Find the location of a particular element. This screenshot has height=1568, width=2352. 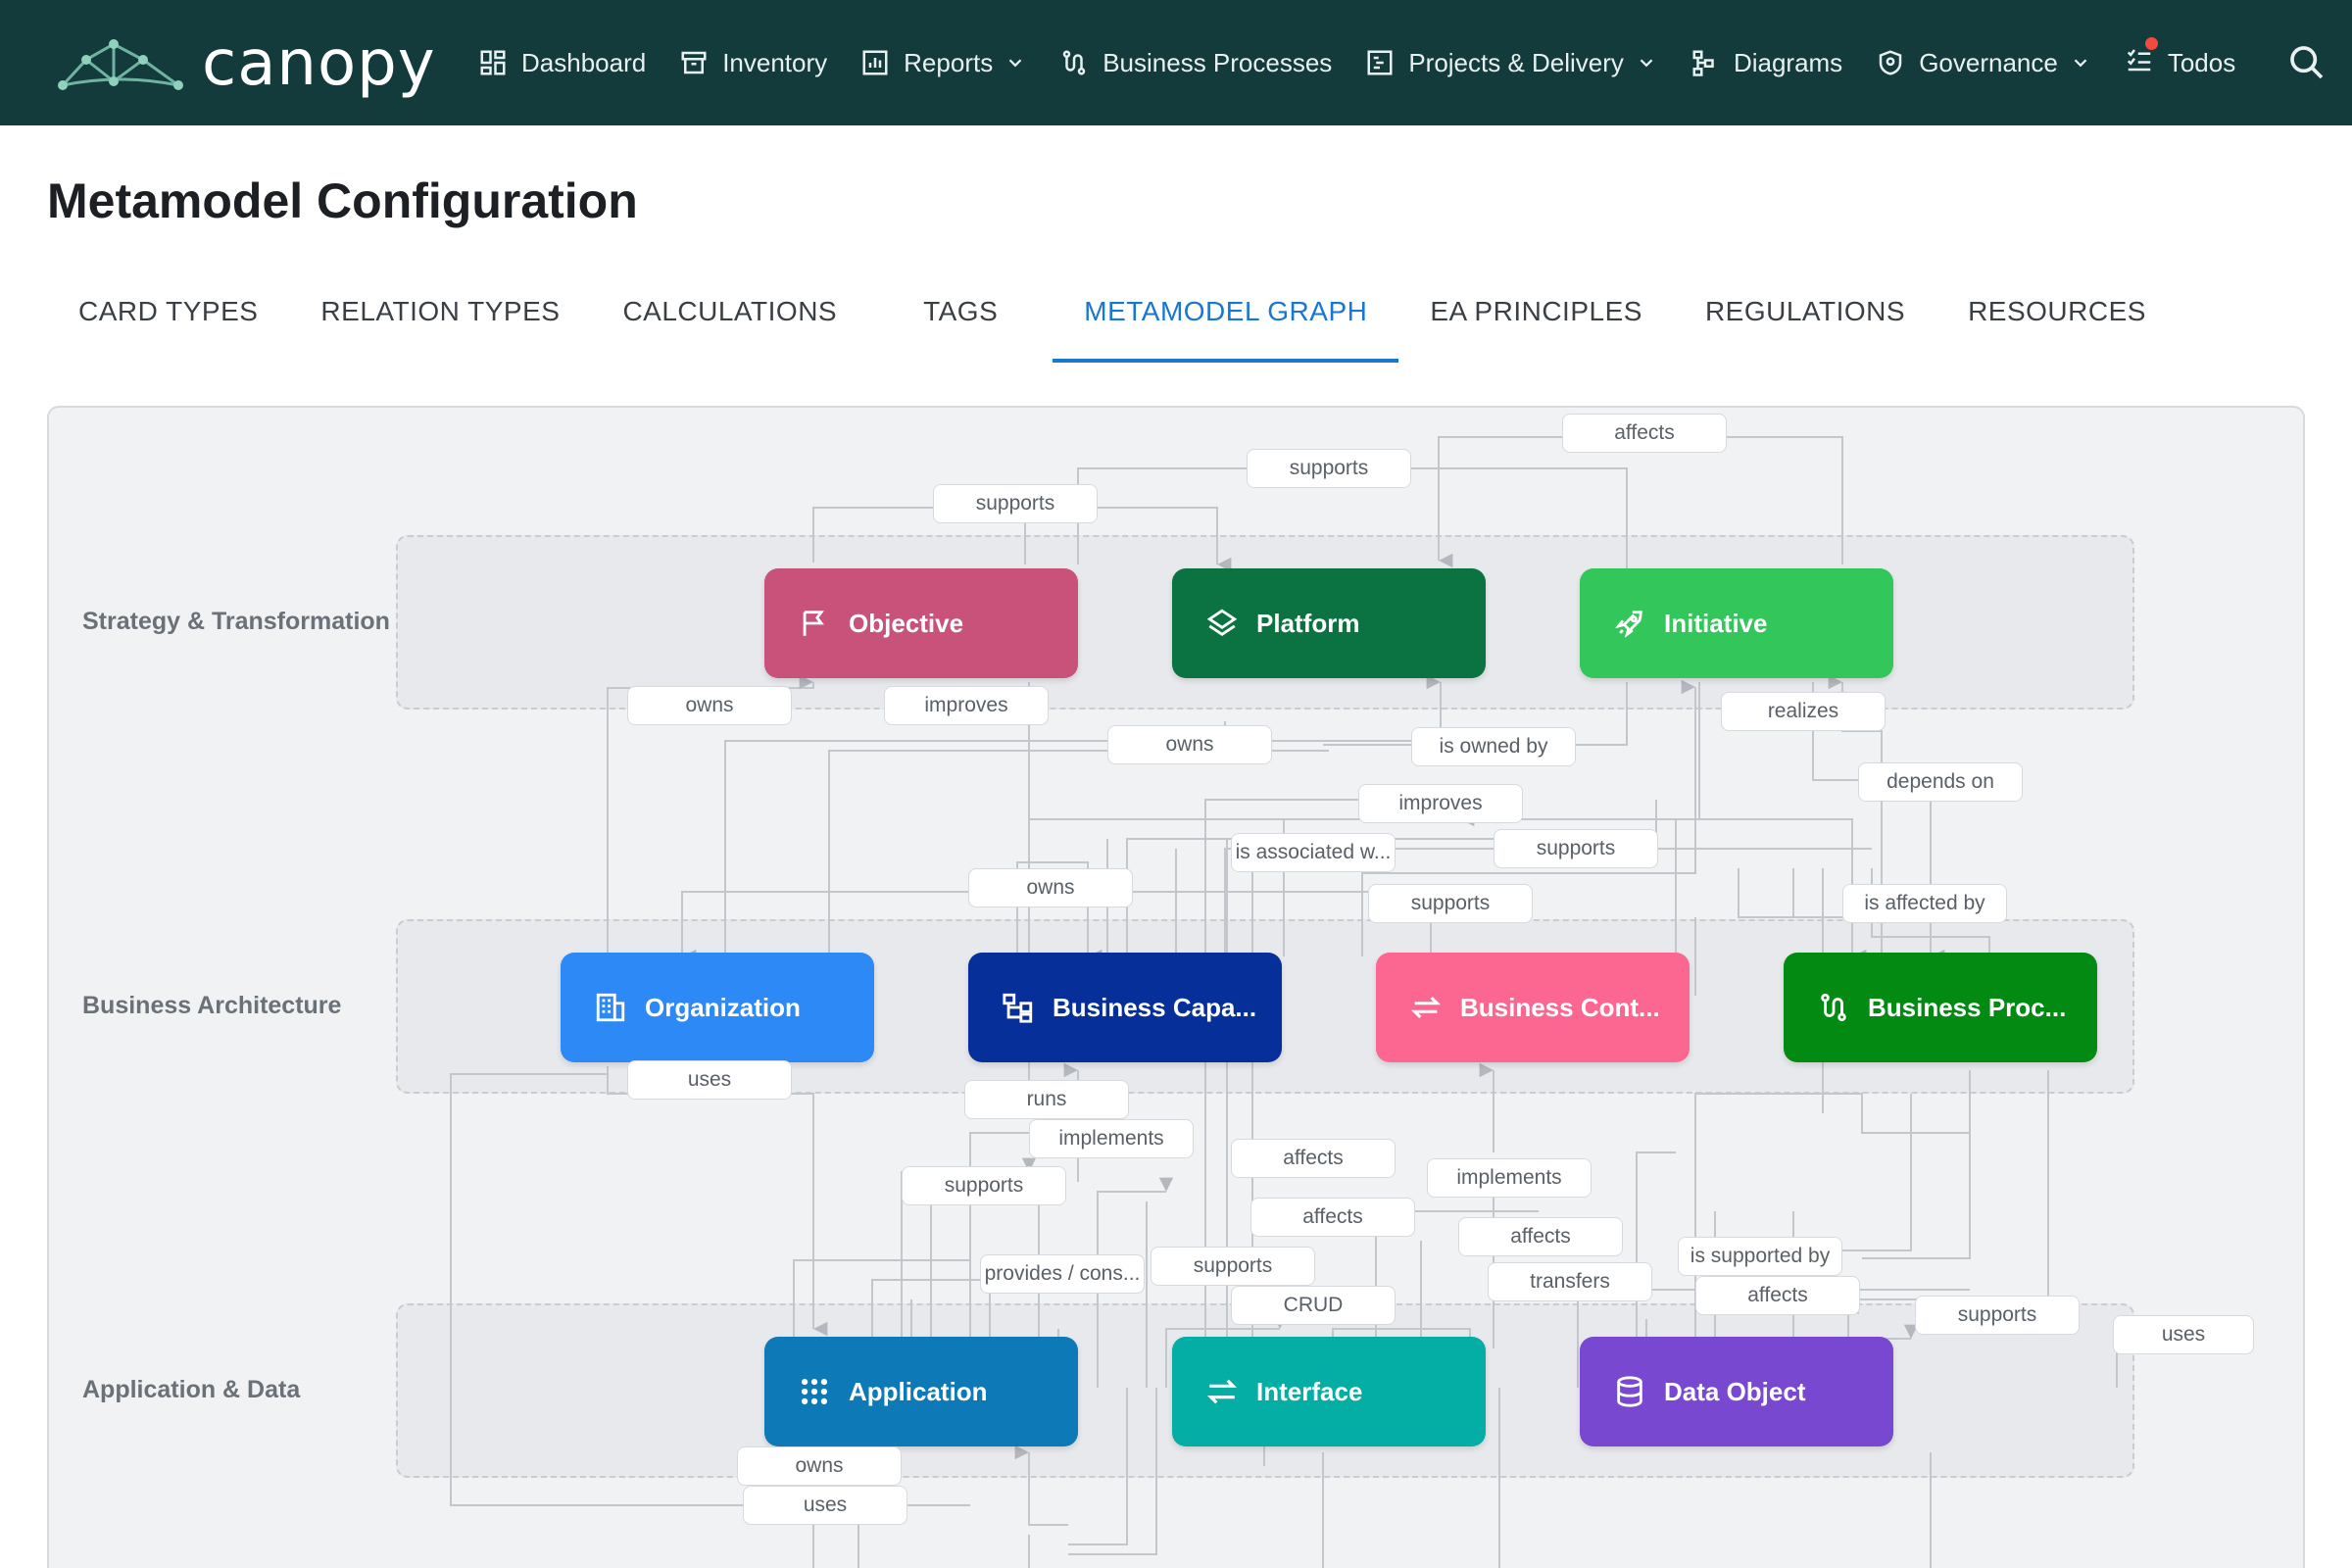

nav-item-diagrams: Diagrams is located at coordinates (1766, 63).